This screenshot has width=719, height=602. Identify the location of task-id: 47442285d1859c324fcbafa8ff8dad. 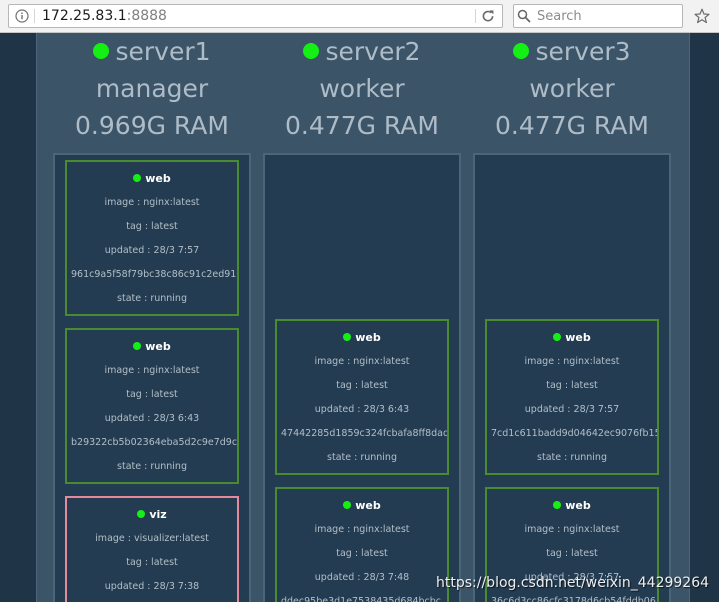
(364, 433).